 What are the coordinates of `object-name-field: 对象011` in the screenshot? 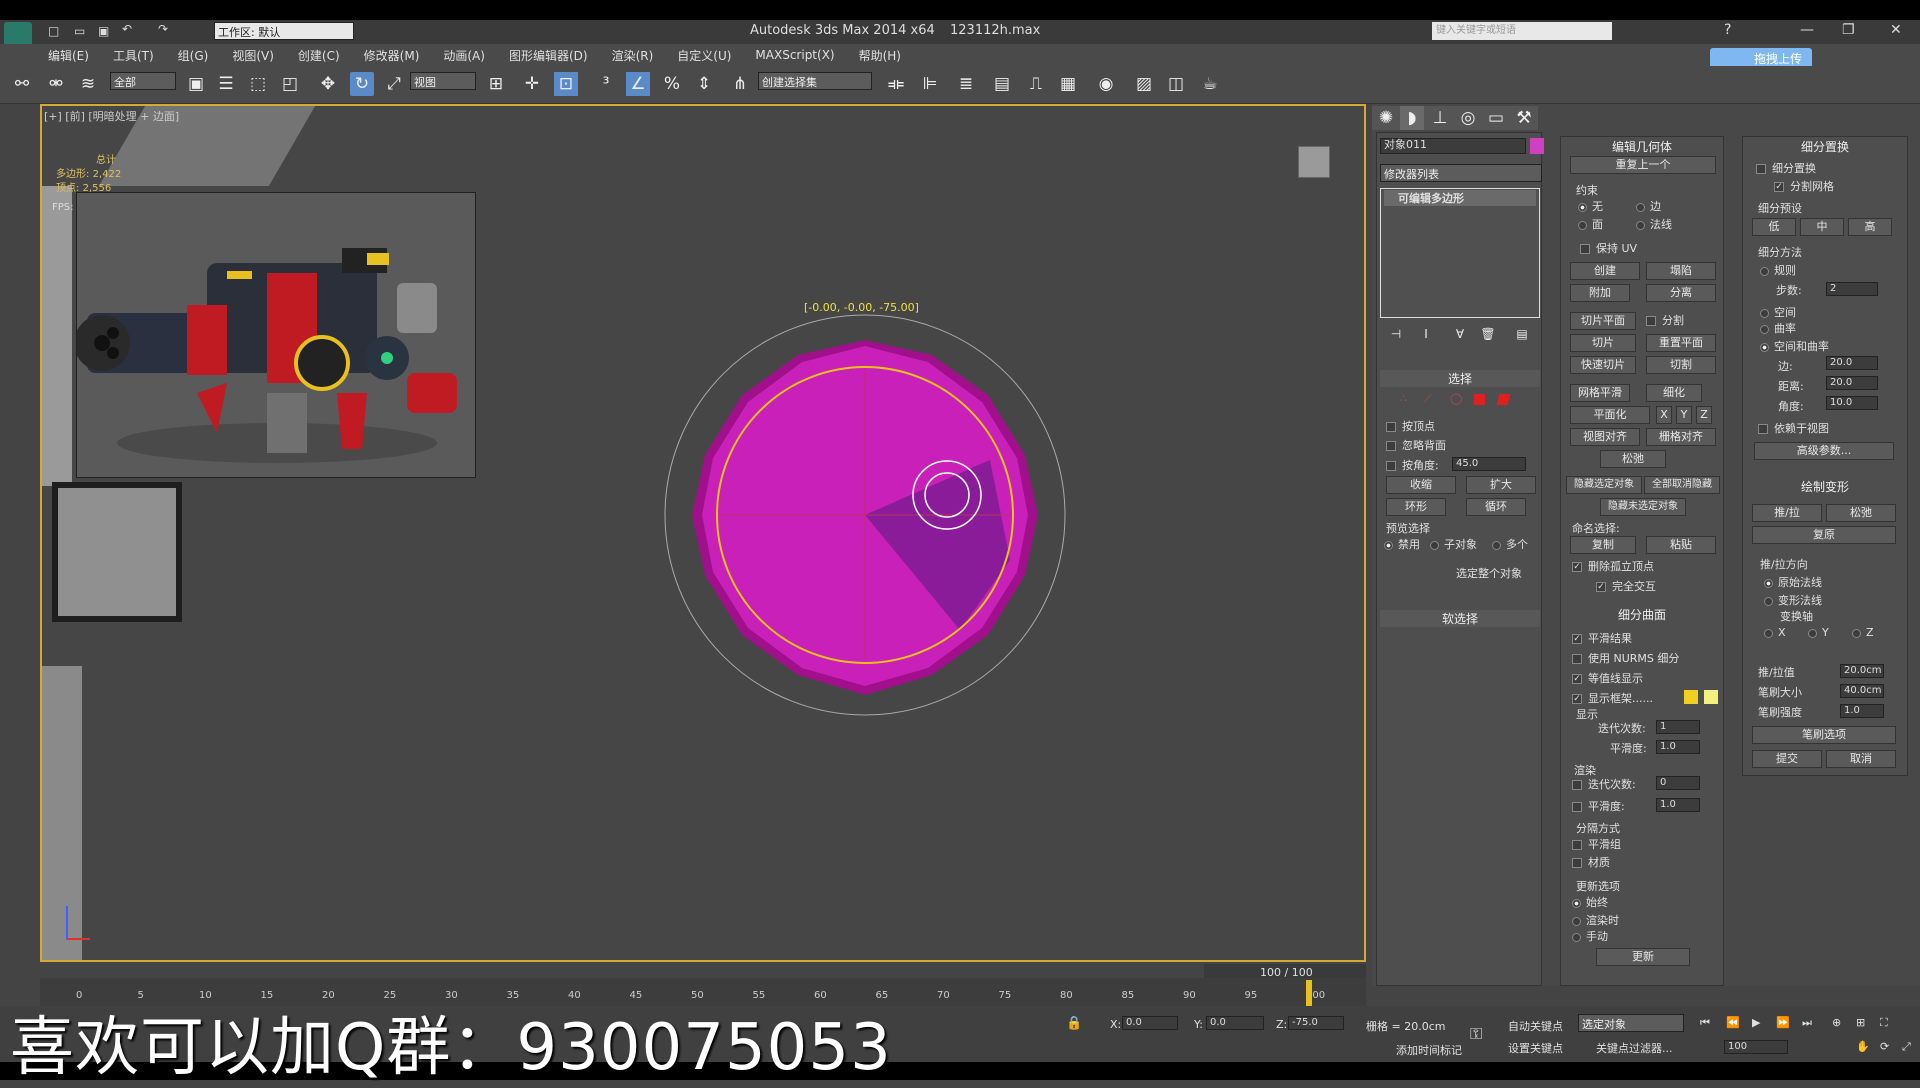 It's located at (1453, 146).